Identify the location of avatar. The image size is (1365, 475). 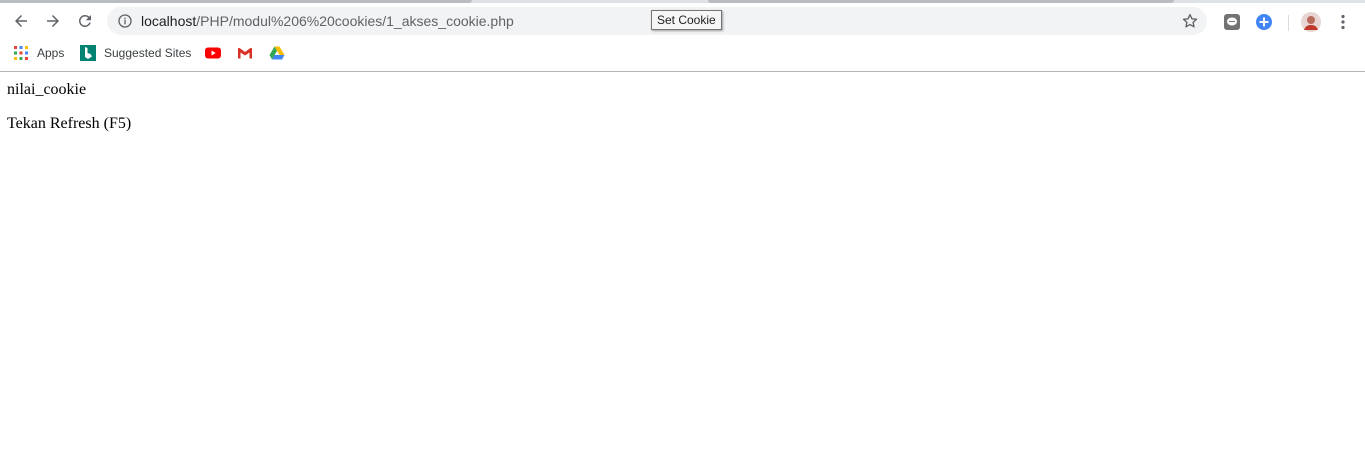
(1311, 22).